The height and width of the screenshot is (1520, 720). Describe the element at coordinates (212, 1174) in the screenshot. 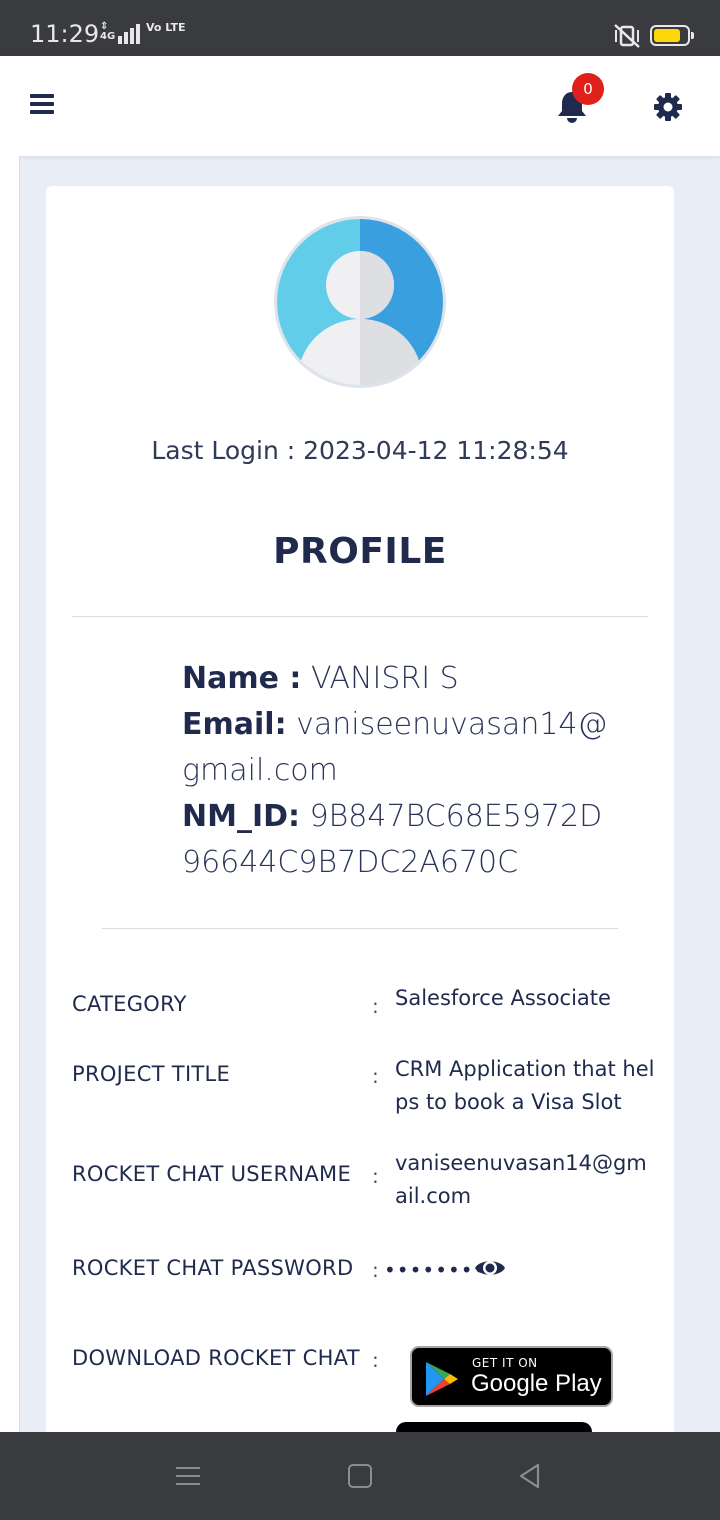

I see `rocket-chat-username-label: ROCKET CHAT USERNAME` at that location.